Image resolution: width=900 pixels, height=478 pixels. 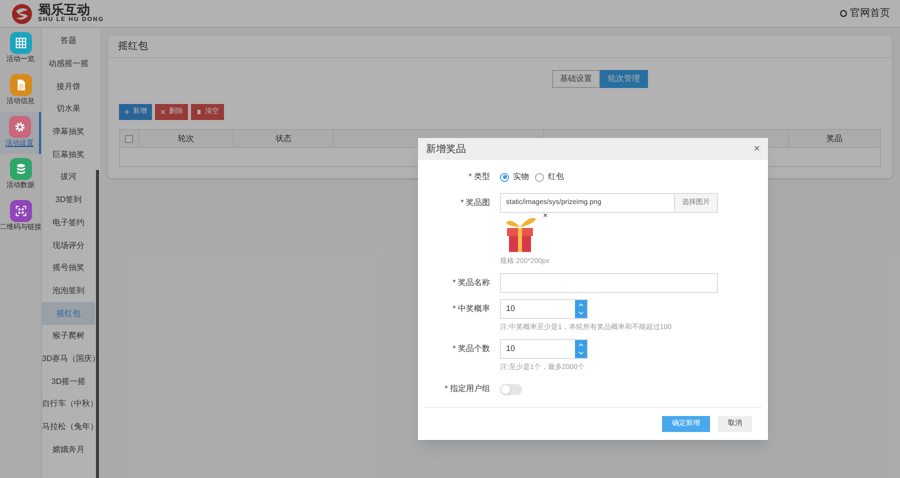 What do you see at coordinates (68, 404) in the screenshot?
I see `game-menu-item: 自行车（中秋）` at bounding box center [68, 404].